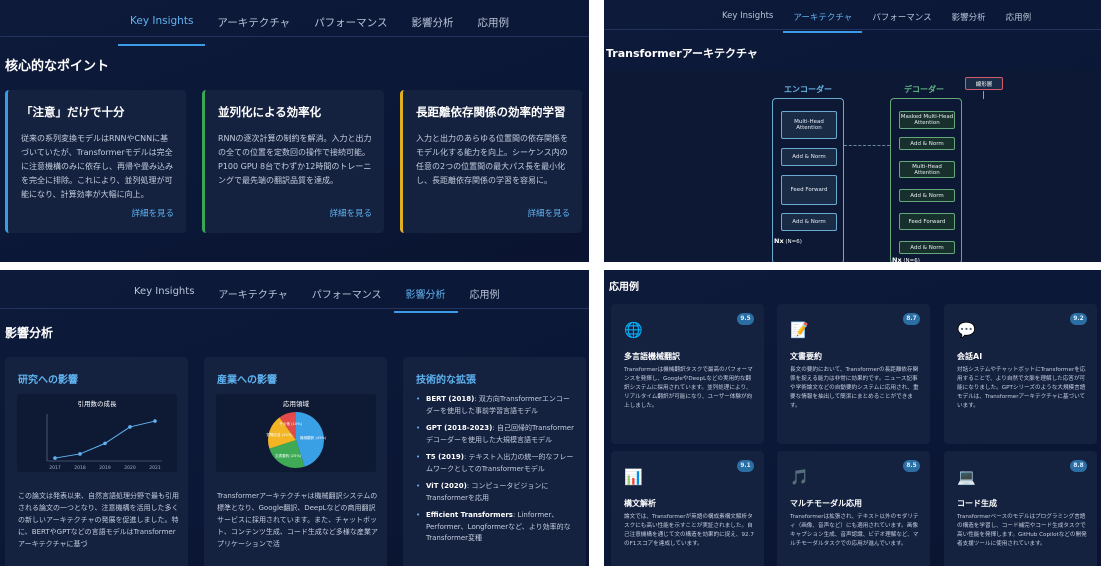  I want to click on memo-icon: 📝, so click(799, 330).